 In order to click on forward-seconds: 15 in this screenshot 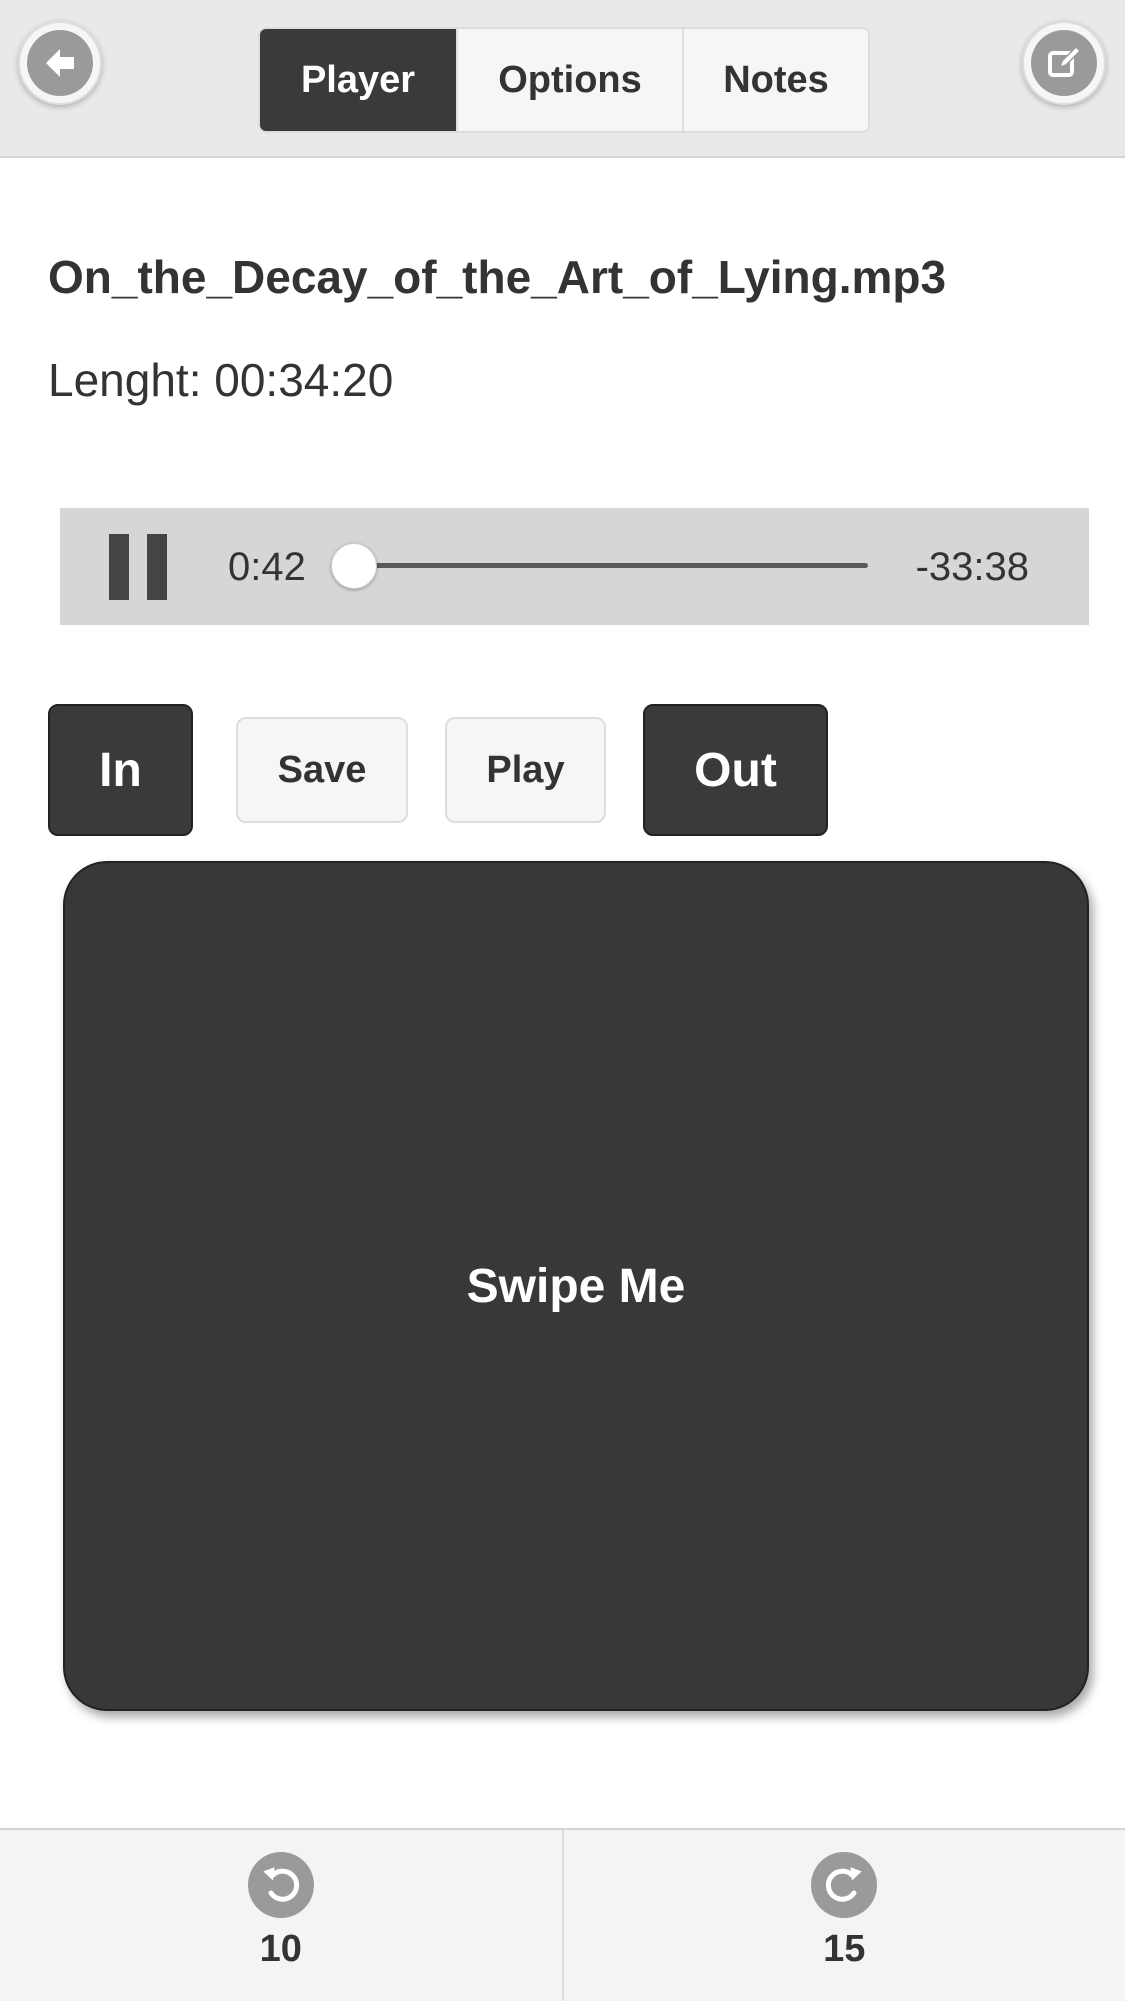, I will do `click(844, 1949)`.